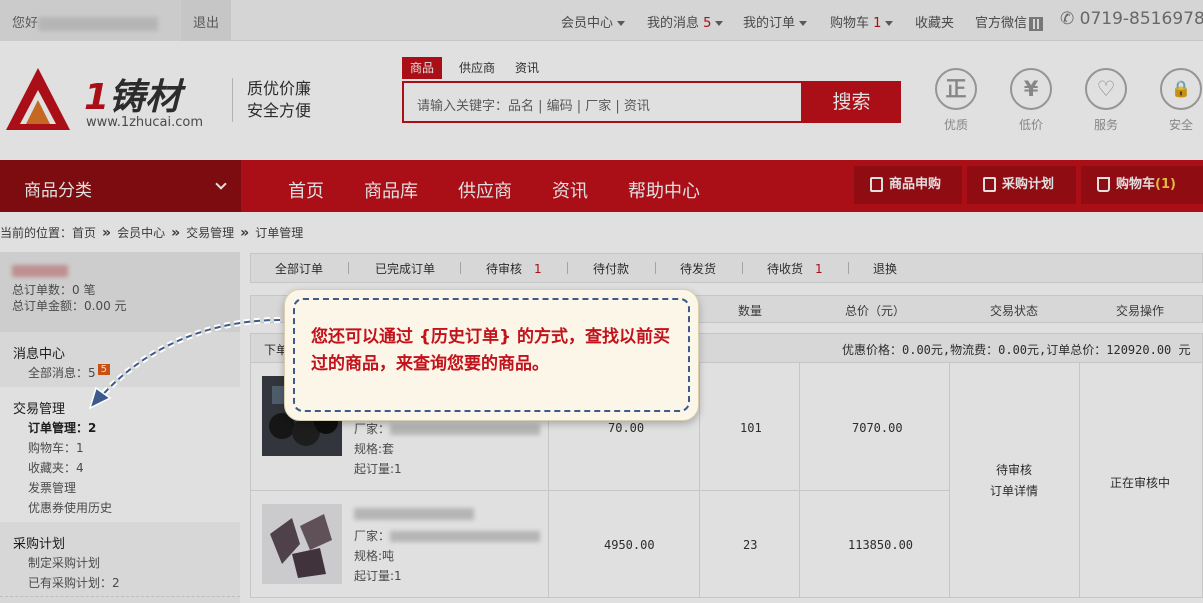 The height and width of the screenshot is (603, 1203). I want to click on blurred-username, so click(98, 23).